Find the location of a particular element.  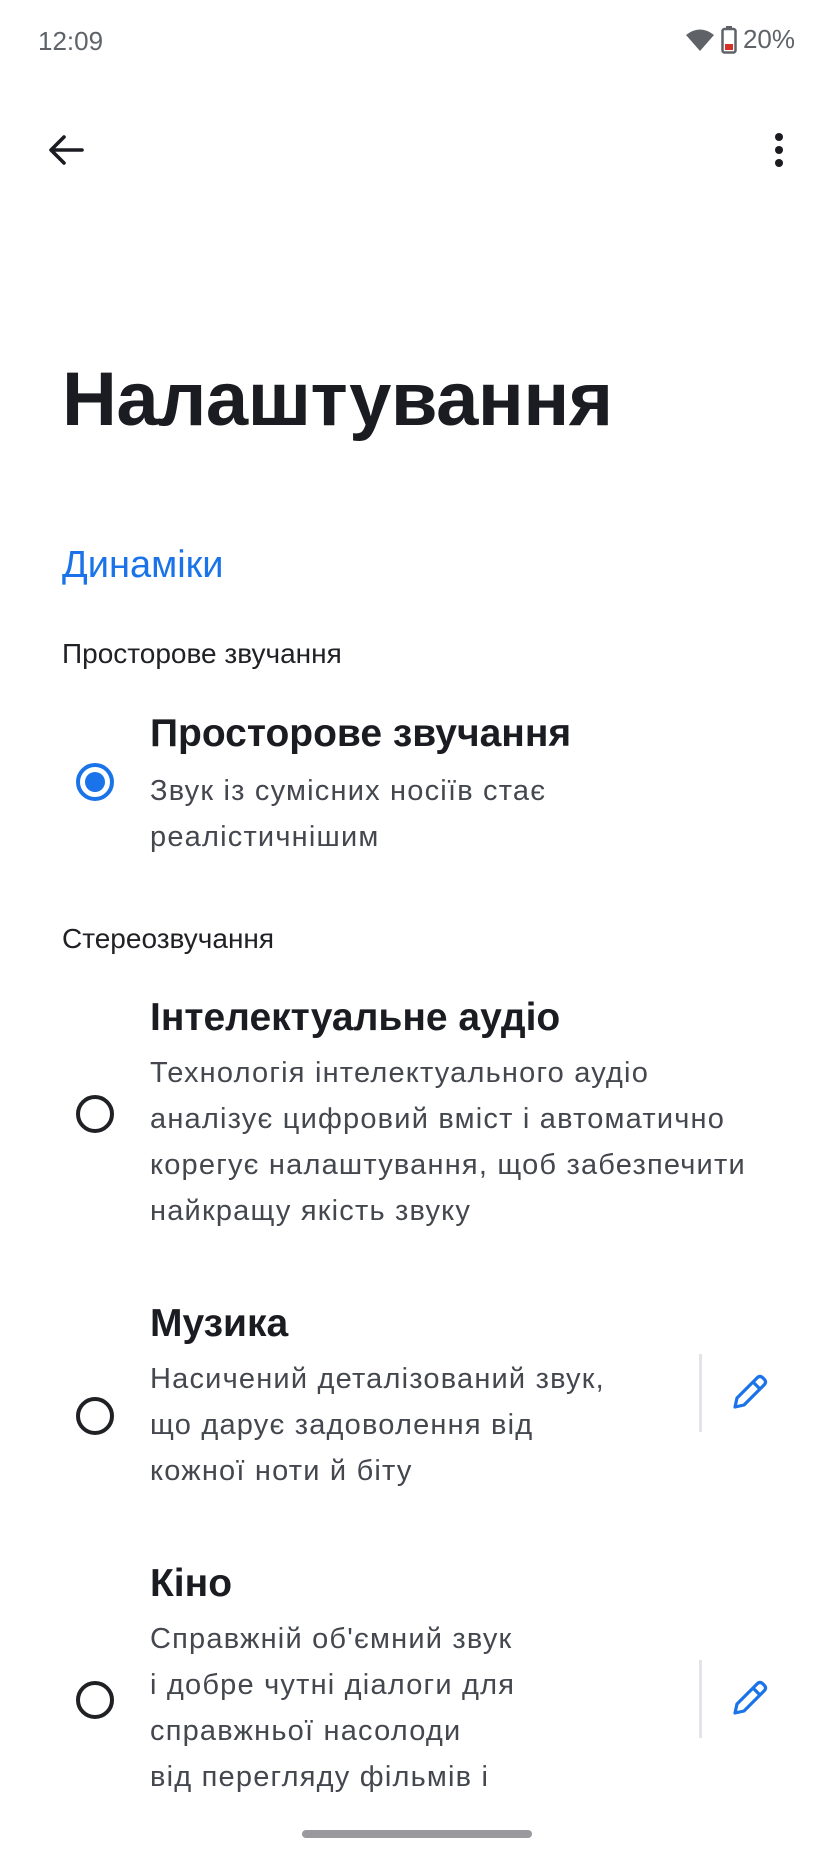

radio-music is located at coordinates (95, 1416).